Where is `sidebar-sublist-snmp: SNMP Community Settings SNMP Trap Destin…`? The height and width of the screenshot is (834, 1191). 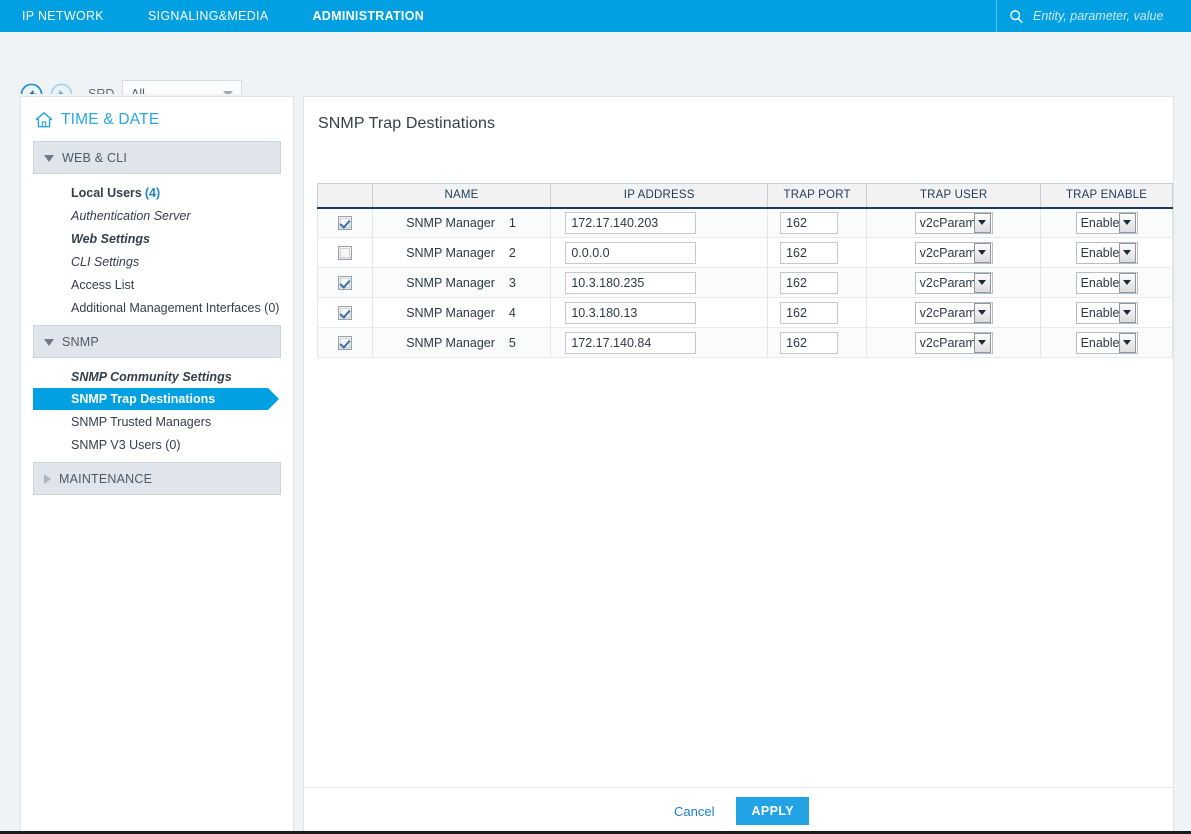
sidebar-sublist-snmp: SNMP Community Settings SNMP Trap Destin… is located at coordinates (157, 410).